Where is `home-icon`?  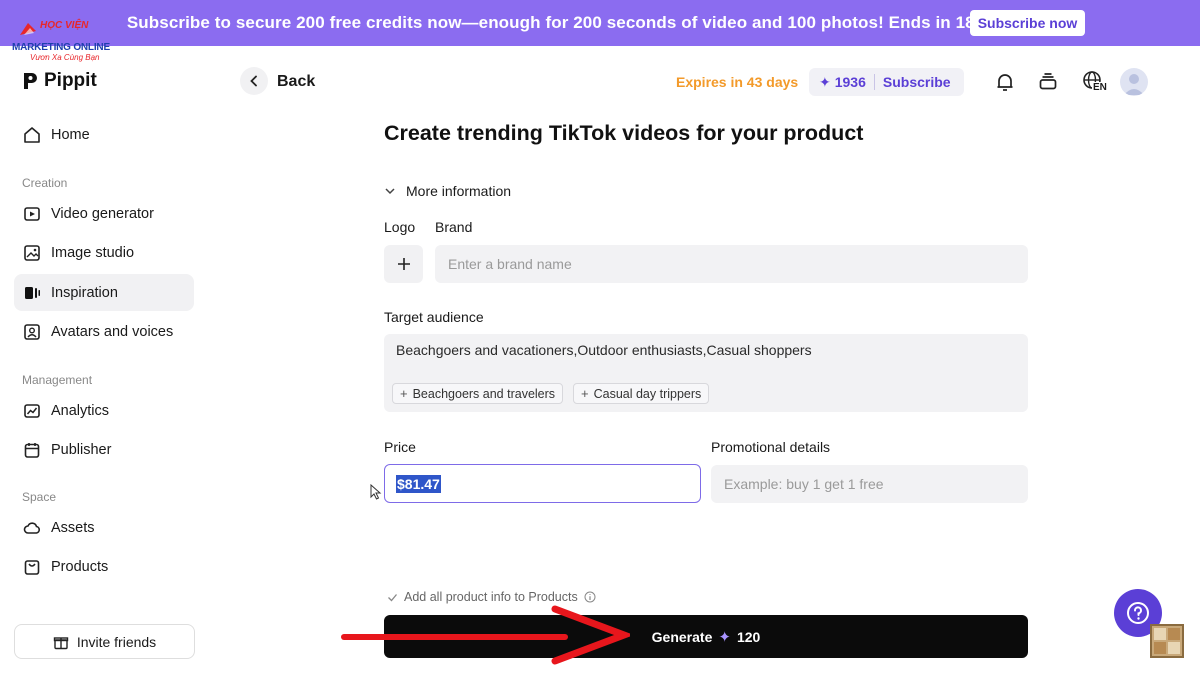
home-icon is located at coordinates (31, 134).